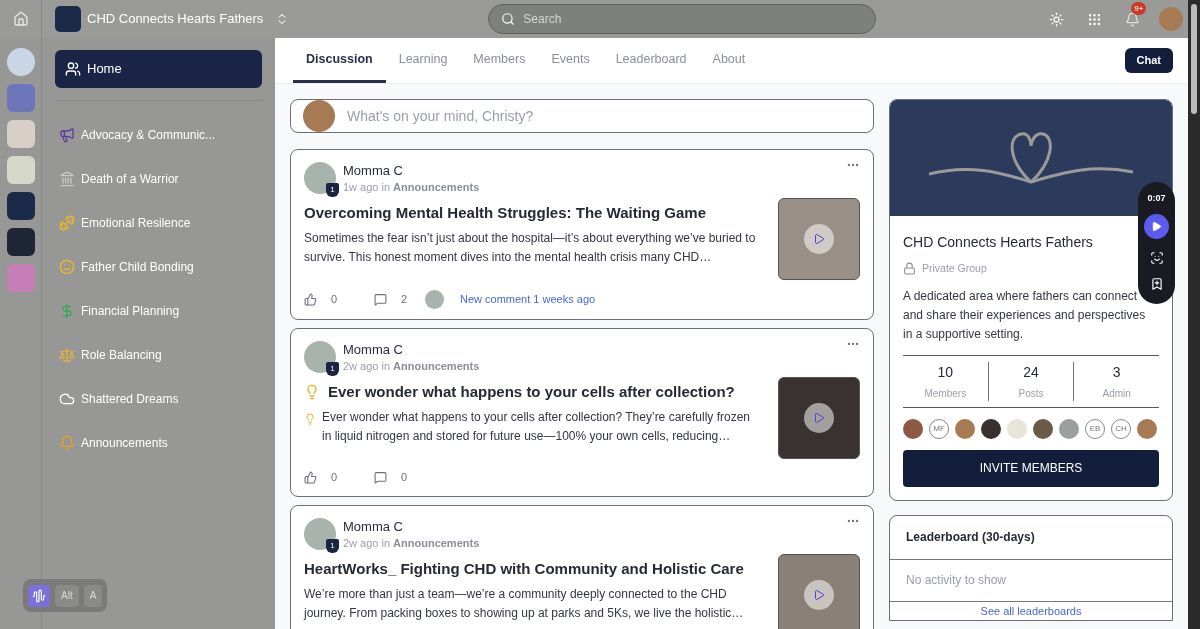  What do you see at coordinates (998, 242) in the screenshot?
I see `group-title: CHD Connects Hearts Fathers` at bounding box center [998, 242].